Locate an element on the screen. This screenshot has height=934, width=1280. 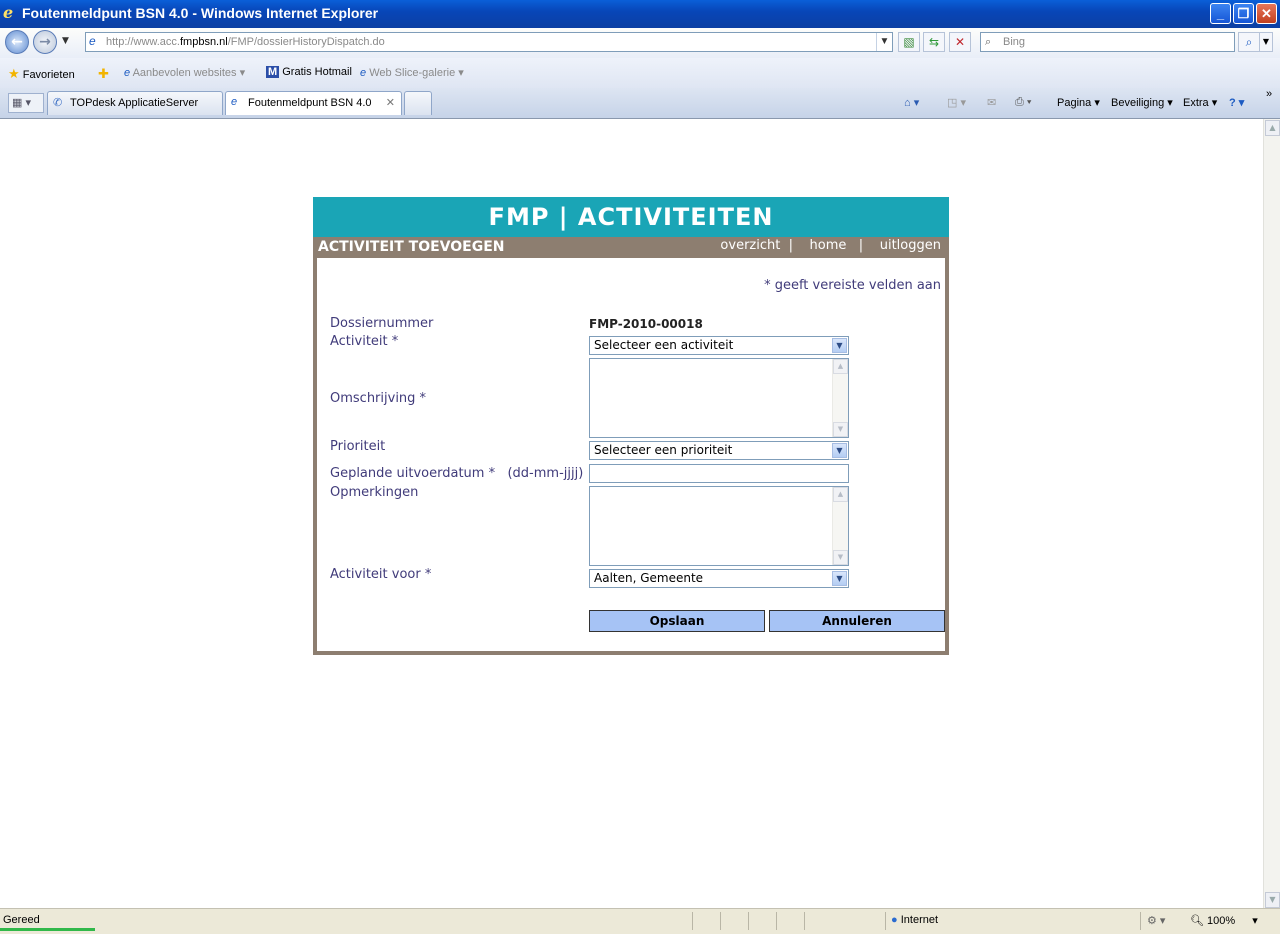
address-dropdown-icon: ▼ is located at coordinates (884, 42).